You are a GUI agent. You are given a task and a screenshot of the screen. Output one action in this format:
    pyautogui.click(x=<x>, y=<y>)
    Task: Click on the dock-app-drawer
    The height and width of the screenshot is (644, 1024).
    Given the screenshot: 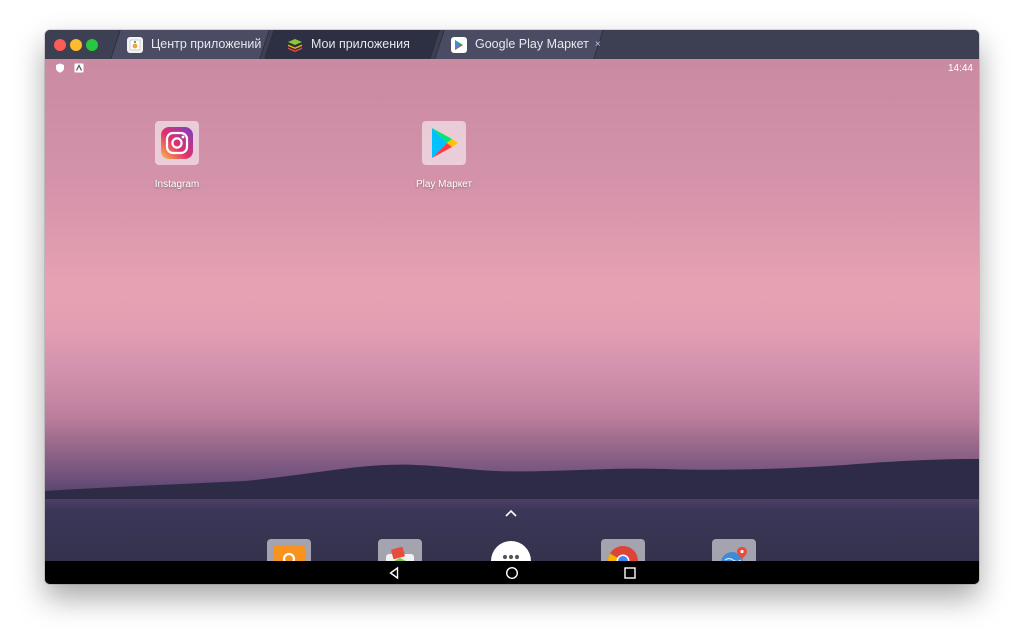 What is the action you would take?
    pyautogui.click(x=511, y=550)
    